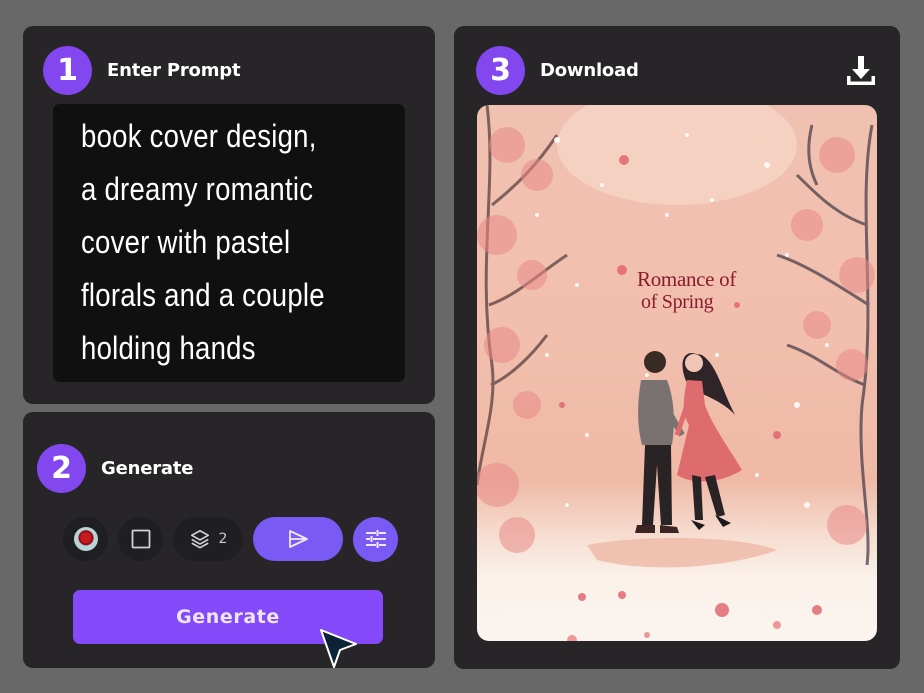  What do you see at coordinates (688, 442) in the screenshot?
I see `couple-figures` at bounding box center [688, 442].